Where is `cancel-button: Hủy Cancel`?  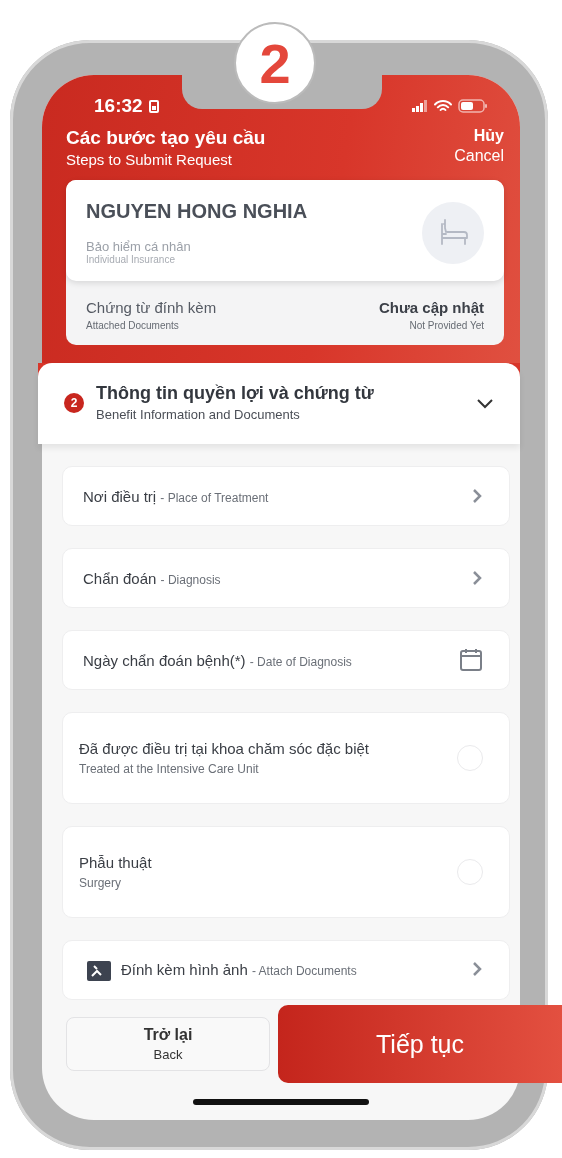 cancel-button: Hủy Cancel is located at coordinates (479, 146).